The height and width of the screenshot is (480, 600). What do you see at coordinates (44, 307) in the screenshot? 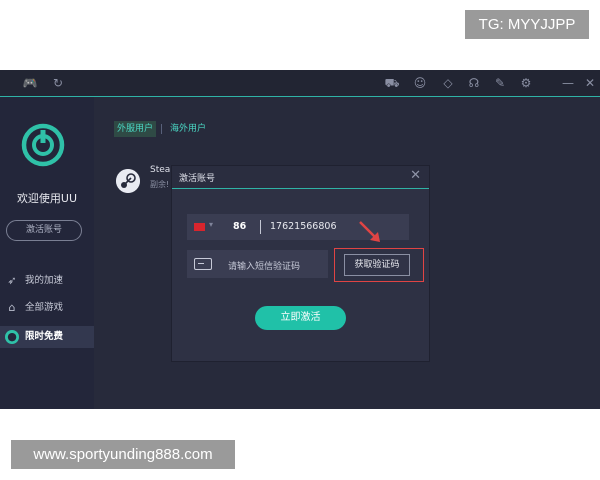
I see `nav-label: 全部游戏` at bounding box center [44, 307].